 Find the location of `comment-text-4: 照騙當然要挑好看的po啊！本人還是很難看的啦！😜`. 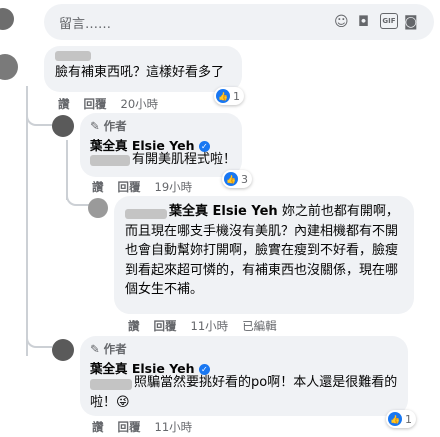

comment-text-4: 照騙當然要挑好看的po啊！本人還是很難看的啦！😜 is located at coordinates (245, 393).